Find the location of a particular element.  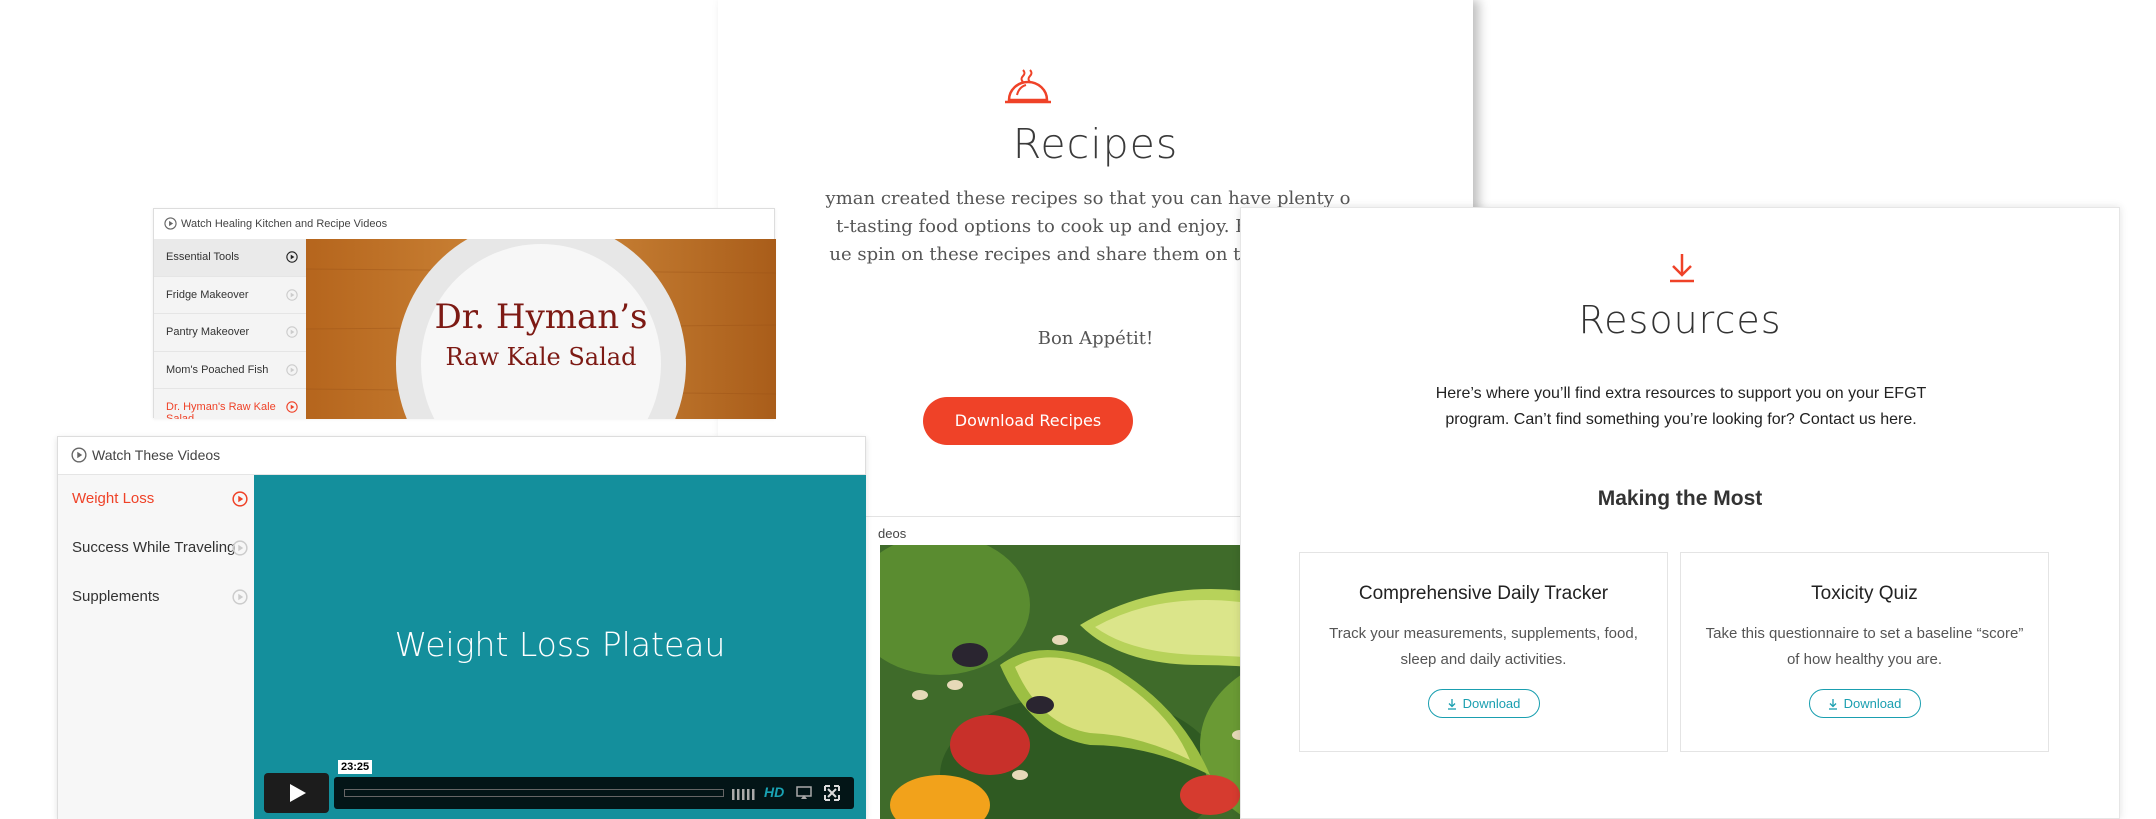

download-recipes-button: Download Recipes is located at coordinates (1028, 421).